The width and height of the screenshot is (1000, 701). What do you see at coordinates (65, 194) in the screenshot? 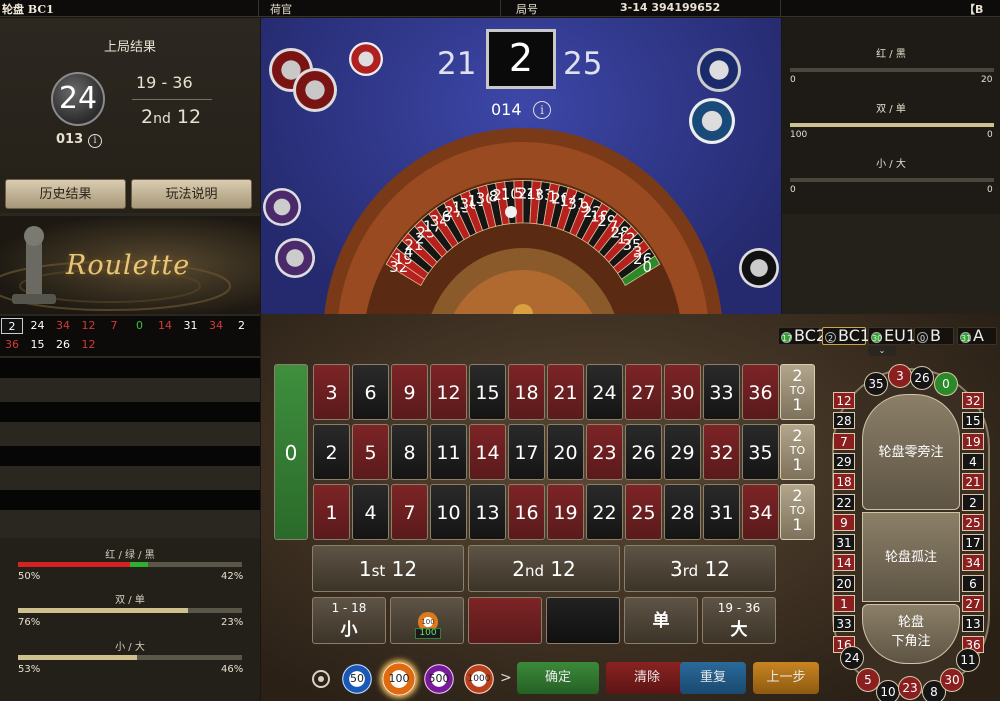
I see `history-results-button: 历史结果` at bounding box center [65, 194].